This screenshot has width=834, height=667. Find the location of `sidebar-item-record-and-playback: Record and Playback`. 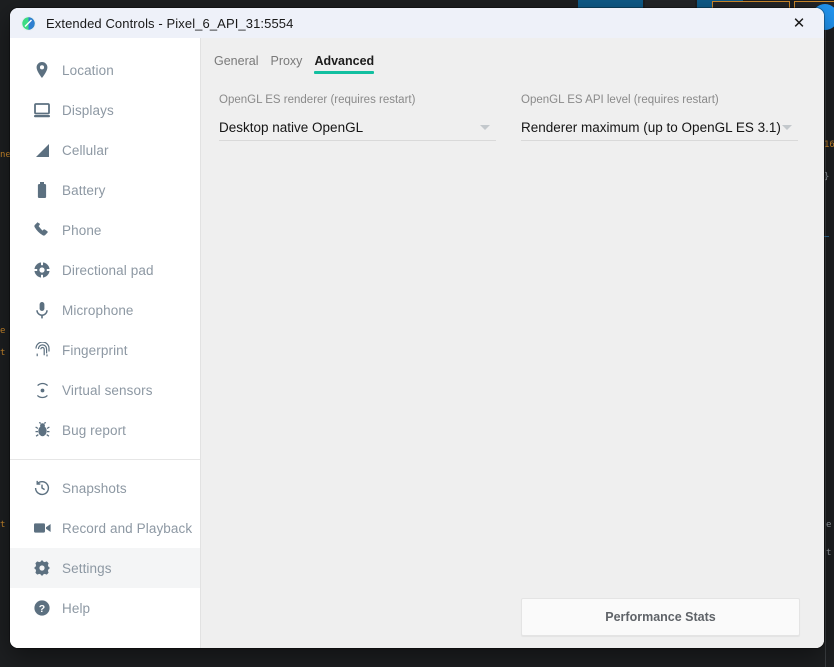

sidebar-item-record-and-playback: Record and Playback is located at coordinates (105, 528).